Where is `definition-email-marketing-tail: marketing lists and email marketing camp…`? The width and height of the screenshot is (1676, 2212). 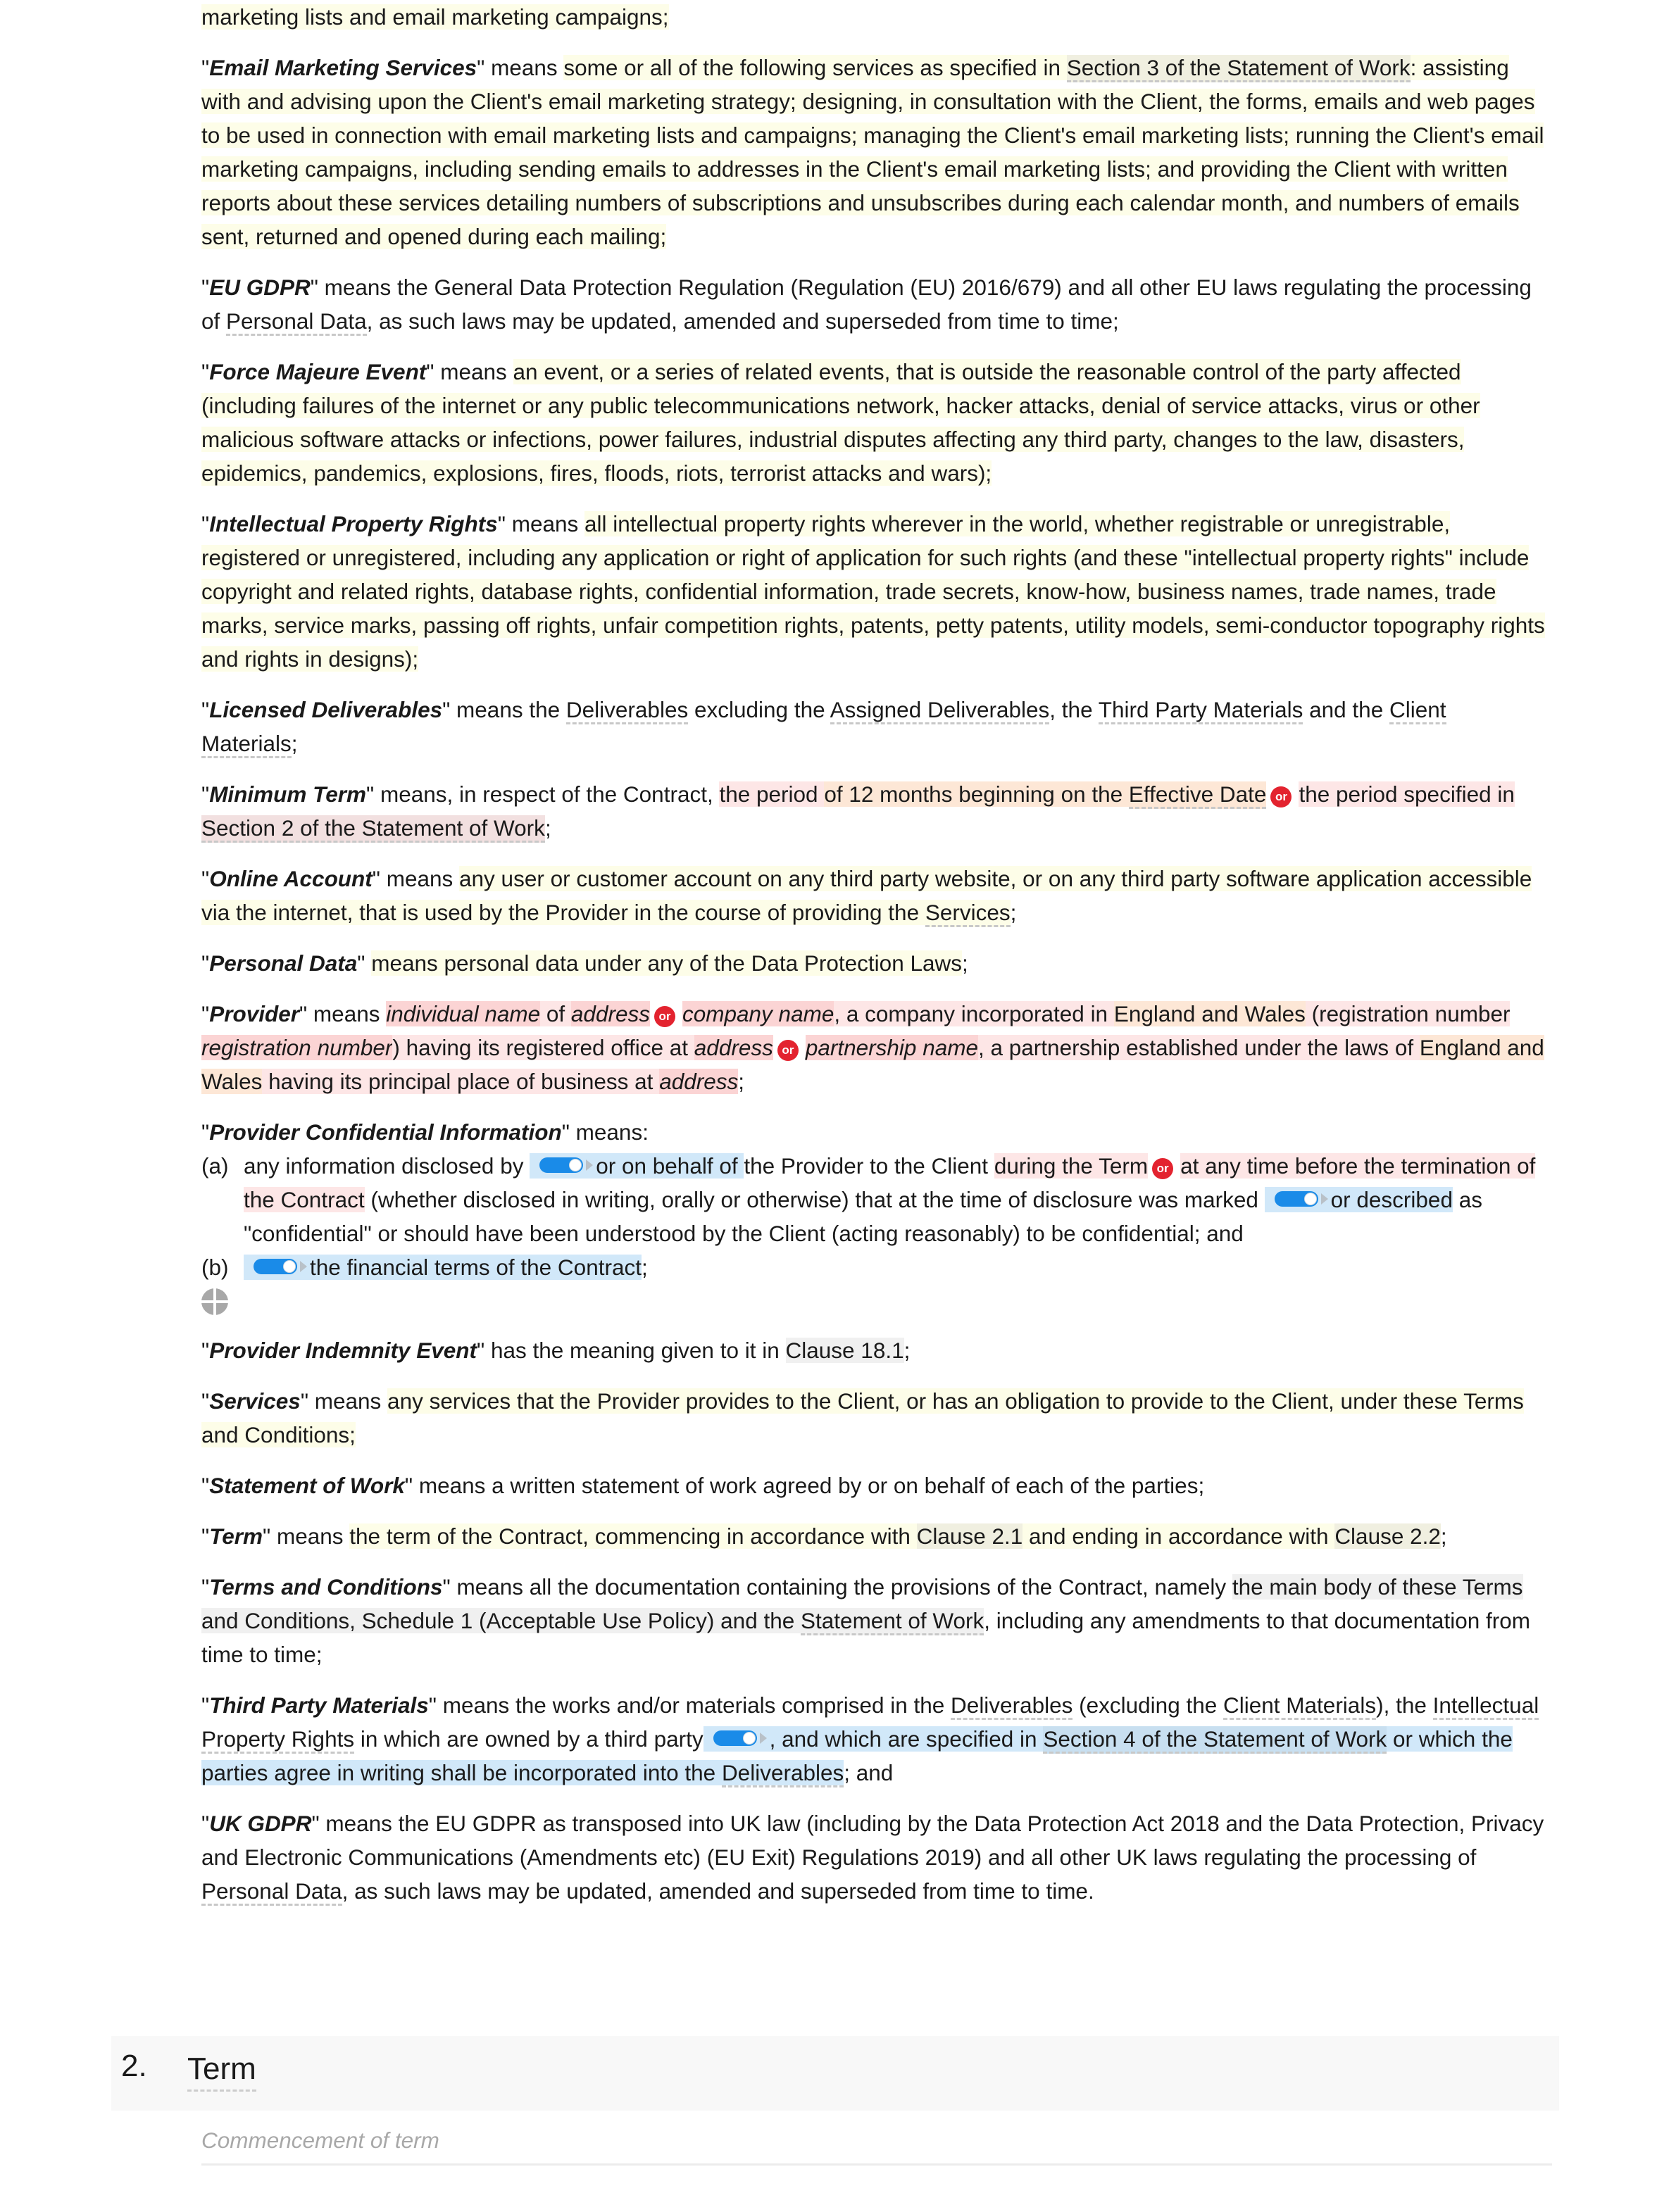 definition-email-marketing-tail: marketing lists and email marketing camp… is located at coordinates (435, 17).